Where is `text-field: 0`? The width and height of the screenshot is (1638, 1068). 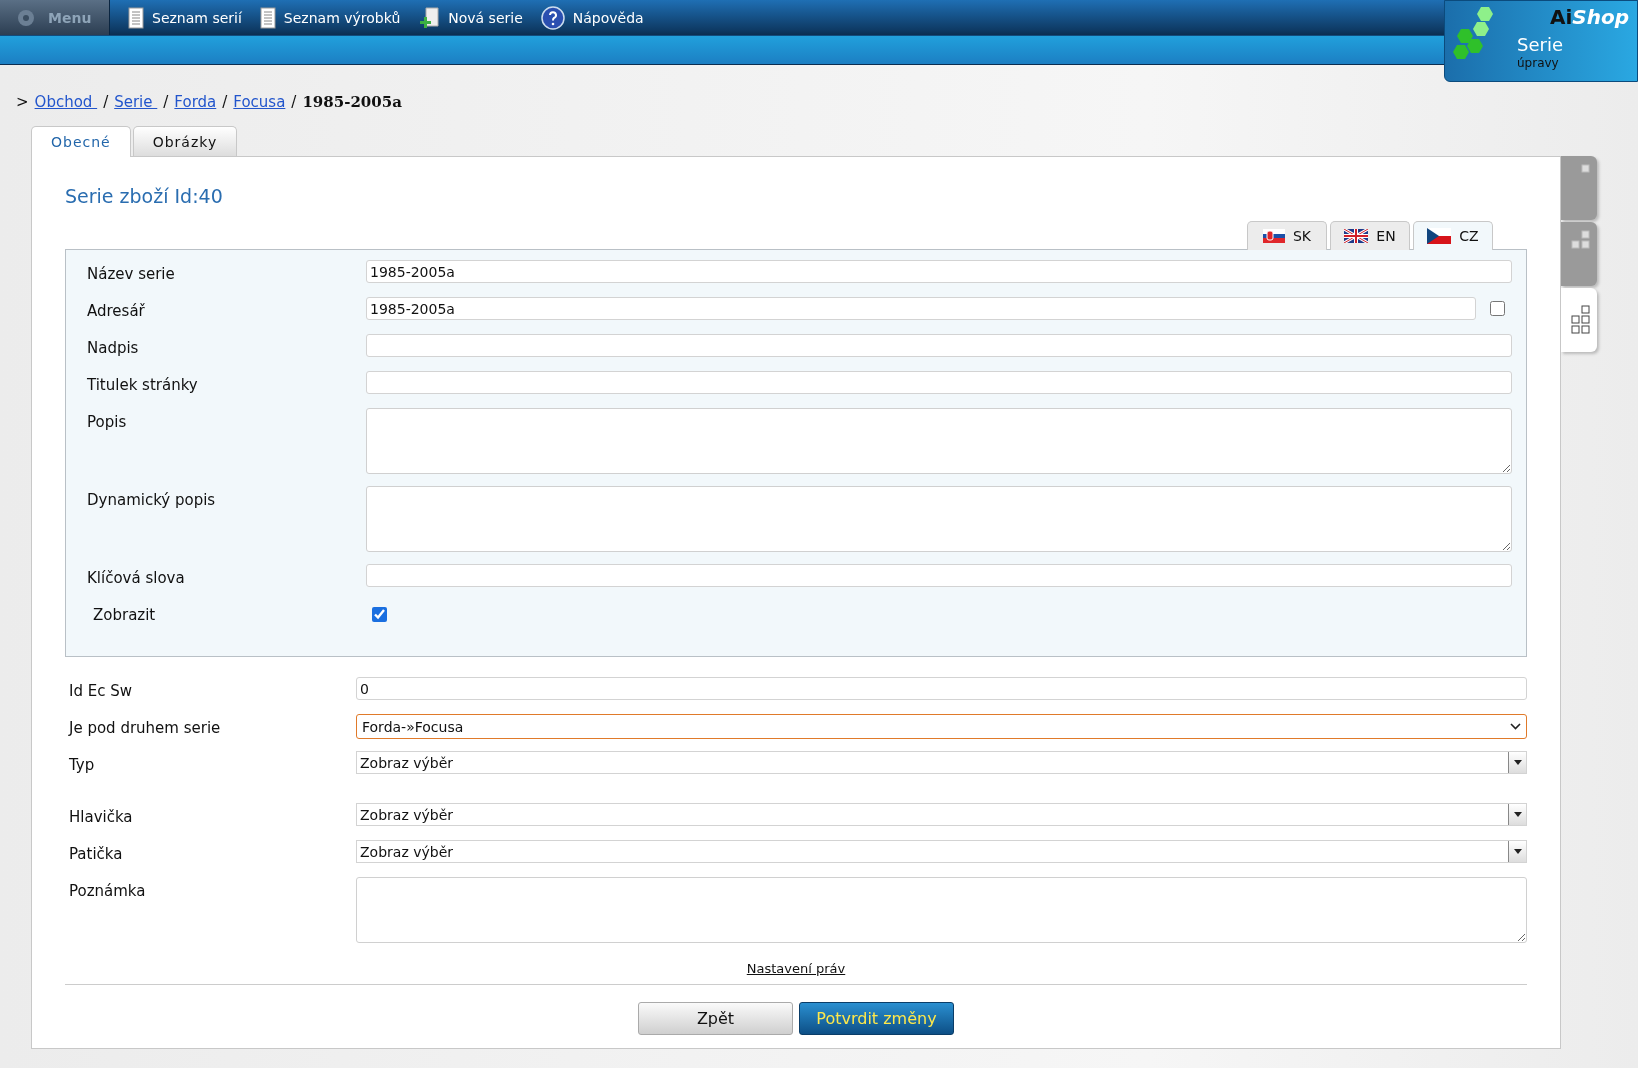
text-field: 0 is located at coordinates (941, 688).